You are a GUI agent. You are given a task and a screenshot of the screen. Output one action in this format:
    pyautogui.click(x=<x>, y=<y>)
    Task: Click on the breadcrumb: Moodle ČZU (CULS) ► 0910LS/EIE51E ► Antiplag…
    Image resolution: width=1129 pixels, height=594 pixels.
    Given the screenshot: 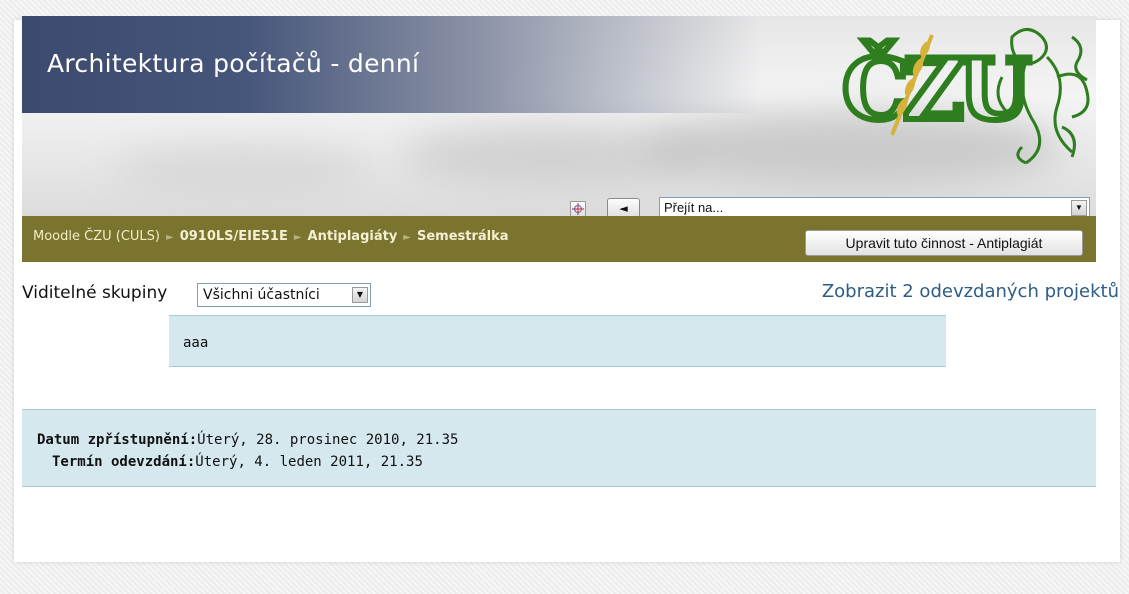 What is the action you would take?
    pyautogui.click(x=271, y=236)
    